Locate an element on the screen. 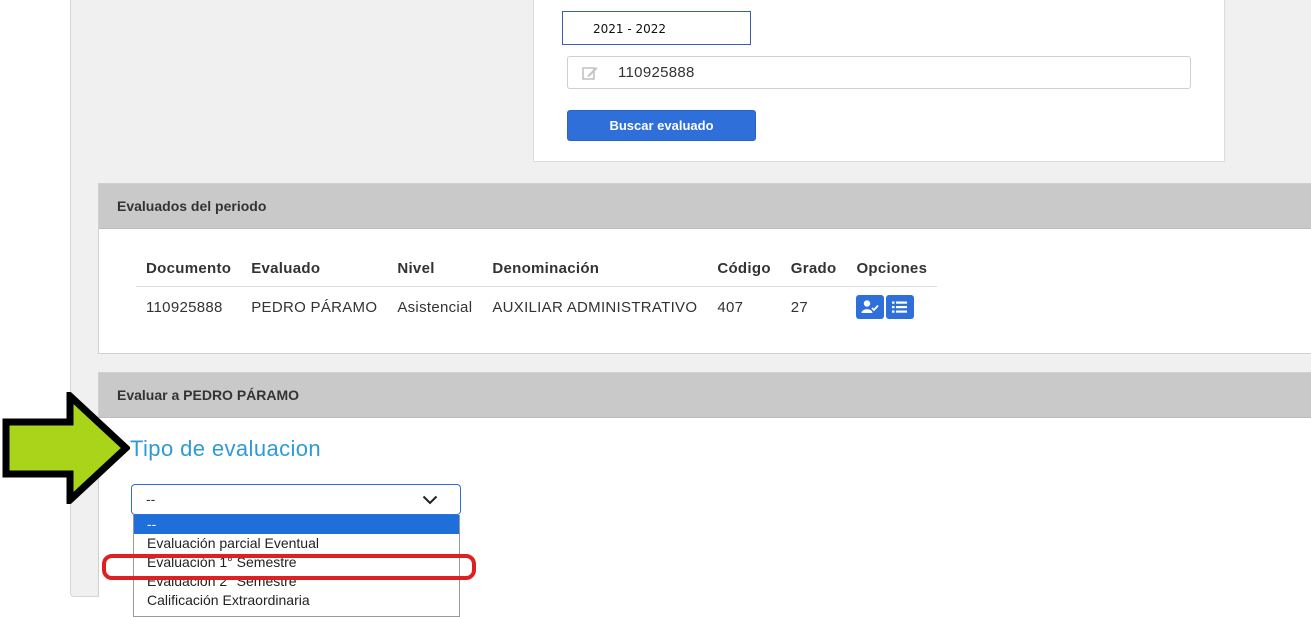 Image resolution: width=1311 pixels, height=617 pixels. dropdown-option: Evaluación parcial Eventual is located at coordinates (296, 543).